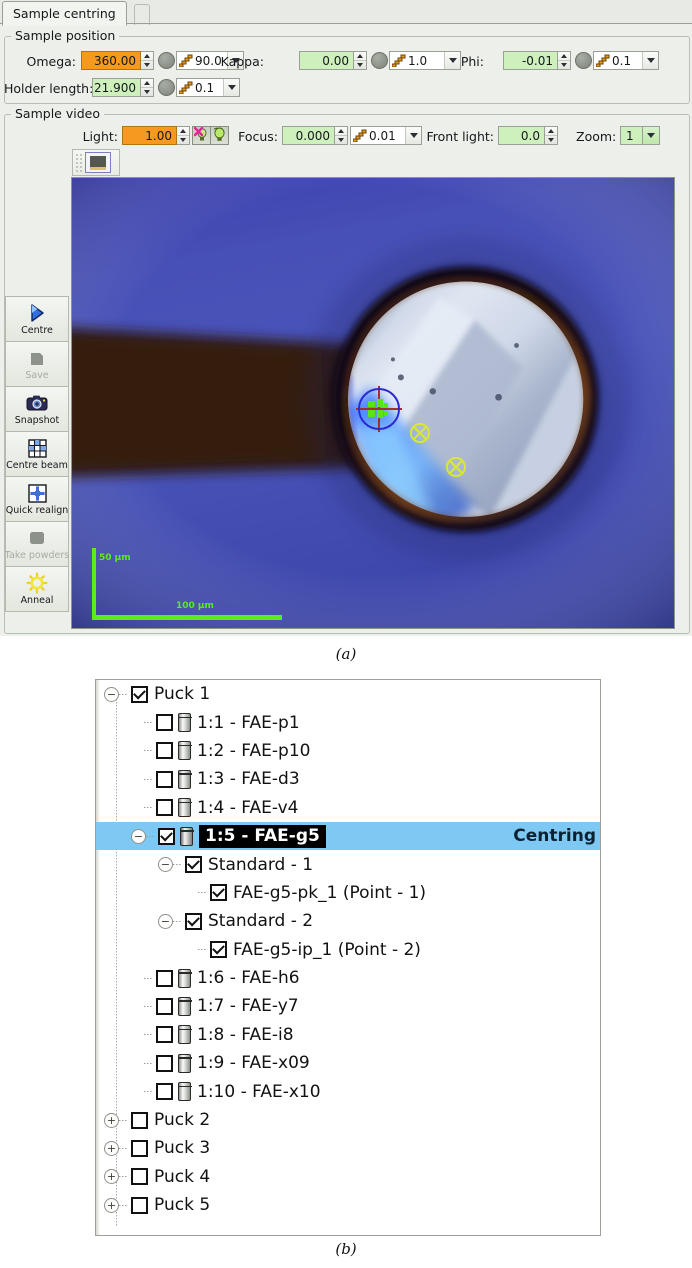  I want to click on monitor-icon-button, so click(98, 162).